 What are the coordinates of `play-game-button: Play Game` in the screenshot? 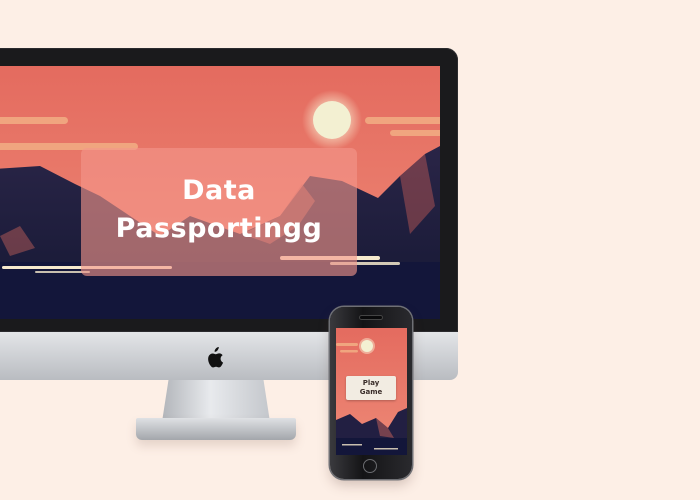 It's located at (371, 388).